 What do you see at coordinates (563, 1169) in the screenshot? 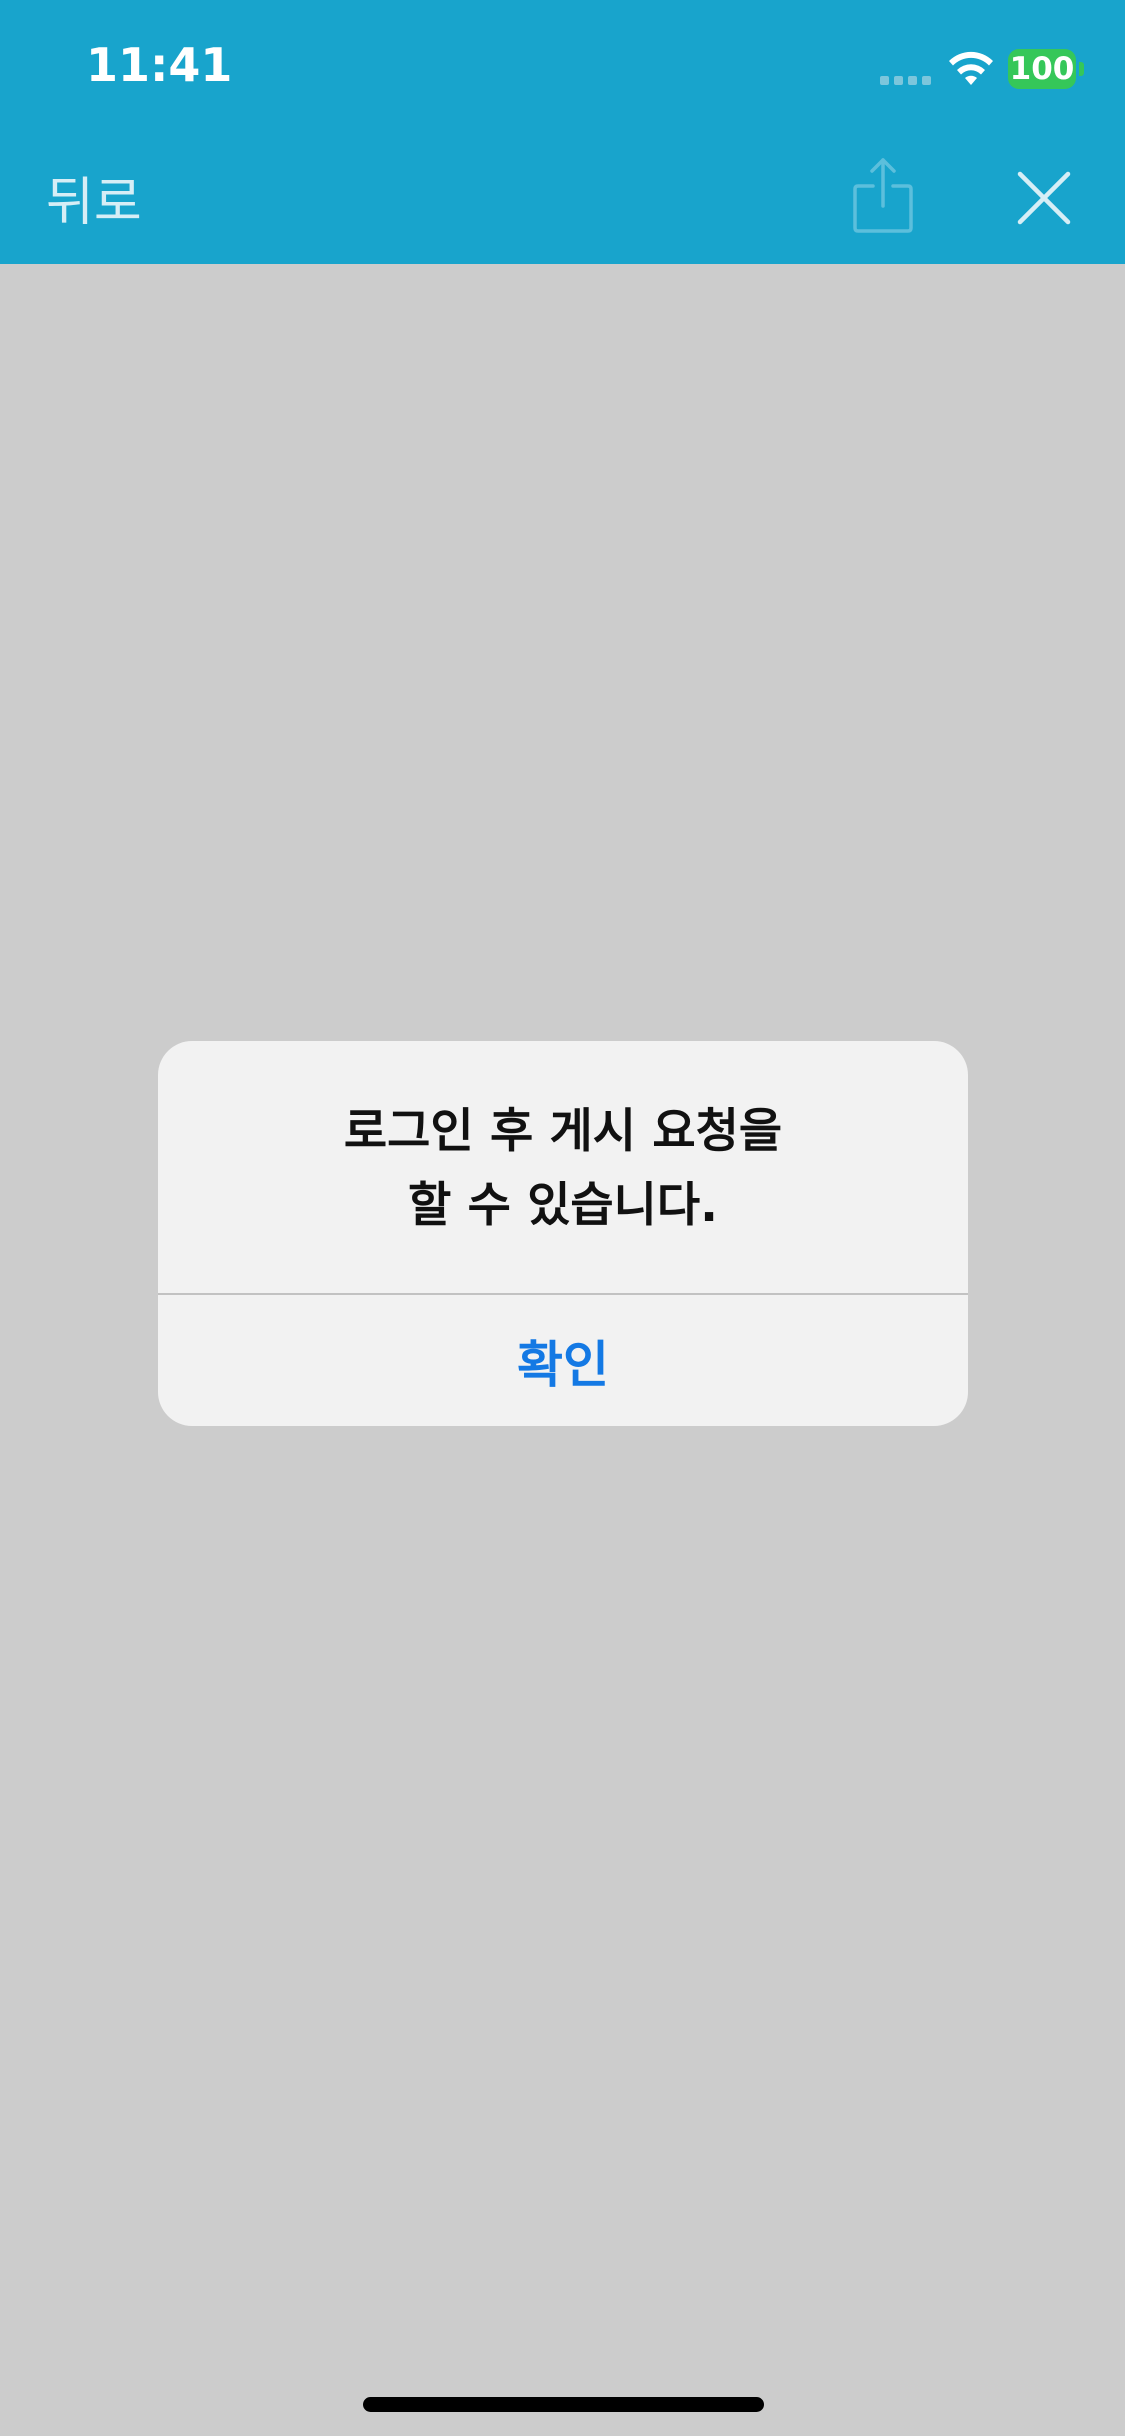
I see `alert-message: 로그인 후 게시 요청을 할 수 있습니다.` at bounding box center [563, 1169].